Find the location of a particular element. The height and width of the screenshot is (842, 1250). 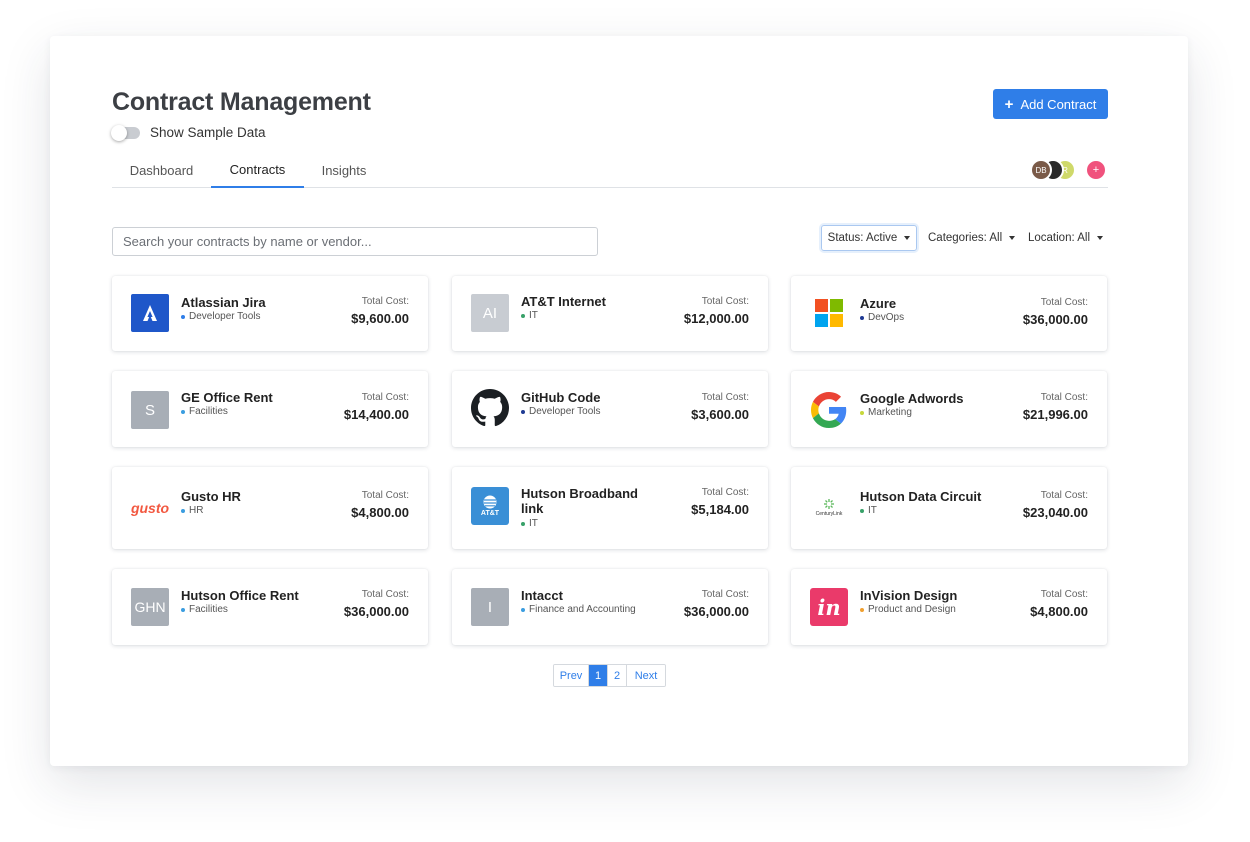

add-contract-label: Add Contract is located at coordinates (1058, 104).